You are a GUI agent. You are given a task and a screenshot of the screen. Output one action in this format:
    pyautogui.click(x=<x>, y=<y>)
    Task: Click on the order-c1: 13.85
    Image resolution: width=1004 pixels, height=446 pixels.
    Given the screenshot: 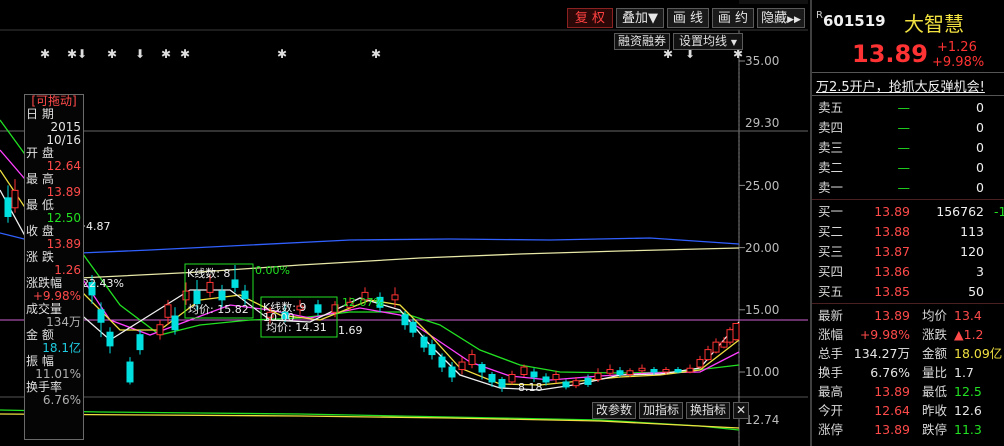 What is the action you would take?
    pyautogui.click(x=892, y=291)
    